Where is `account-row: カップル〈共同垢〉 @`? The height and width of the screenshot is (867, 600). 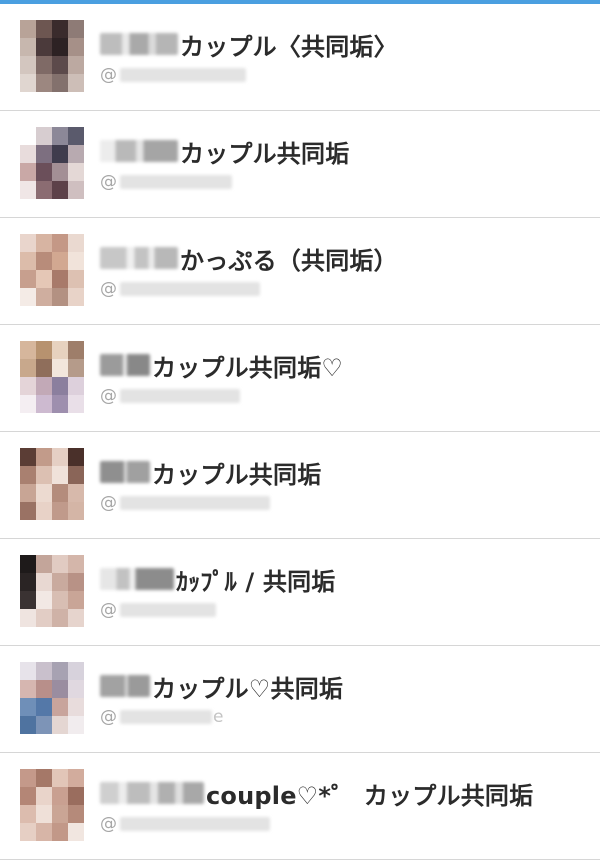
account-row: カップル〈共同垢〉 @ is located at coordinates (300, 57).